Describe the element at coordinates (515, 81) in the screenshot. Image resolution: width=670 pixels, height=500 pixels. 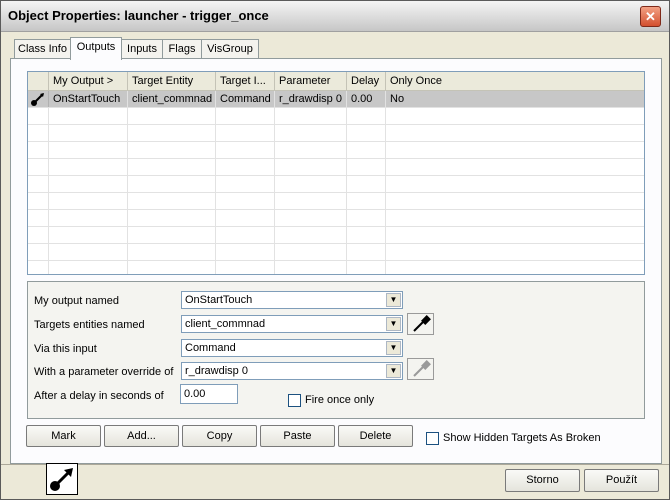
I see `column-only-once: Only Once` at that location.